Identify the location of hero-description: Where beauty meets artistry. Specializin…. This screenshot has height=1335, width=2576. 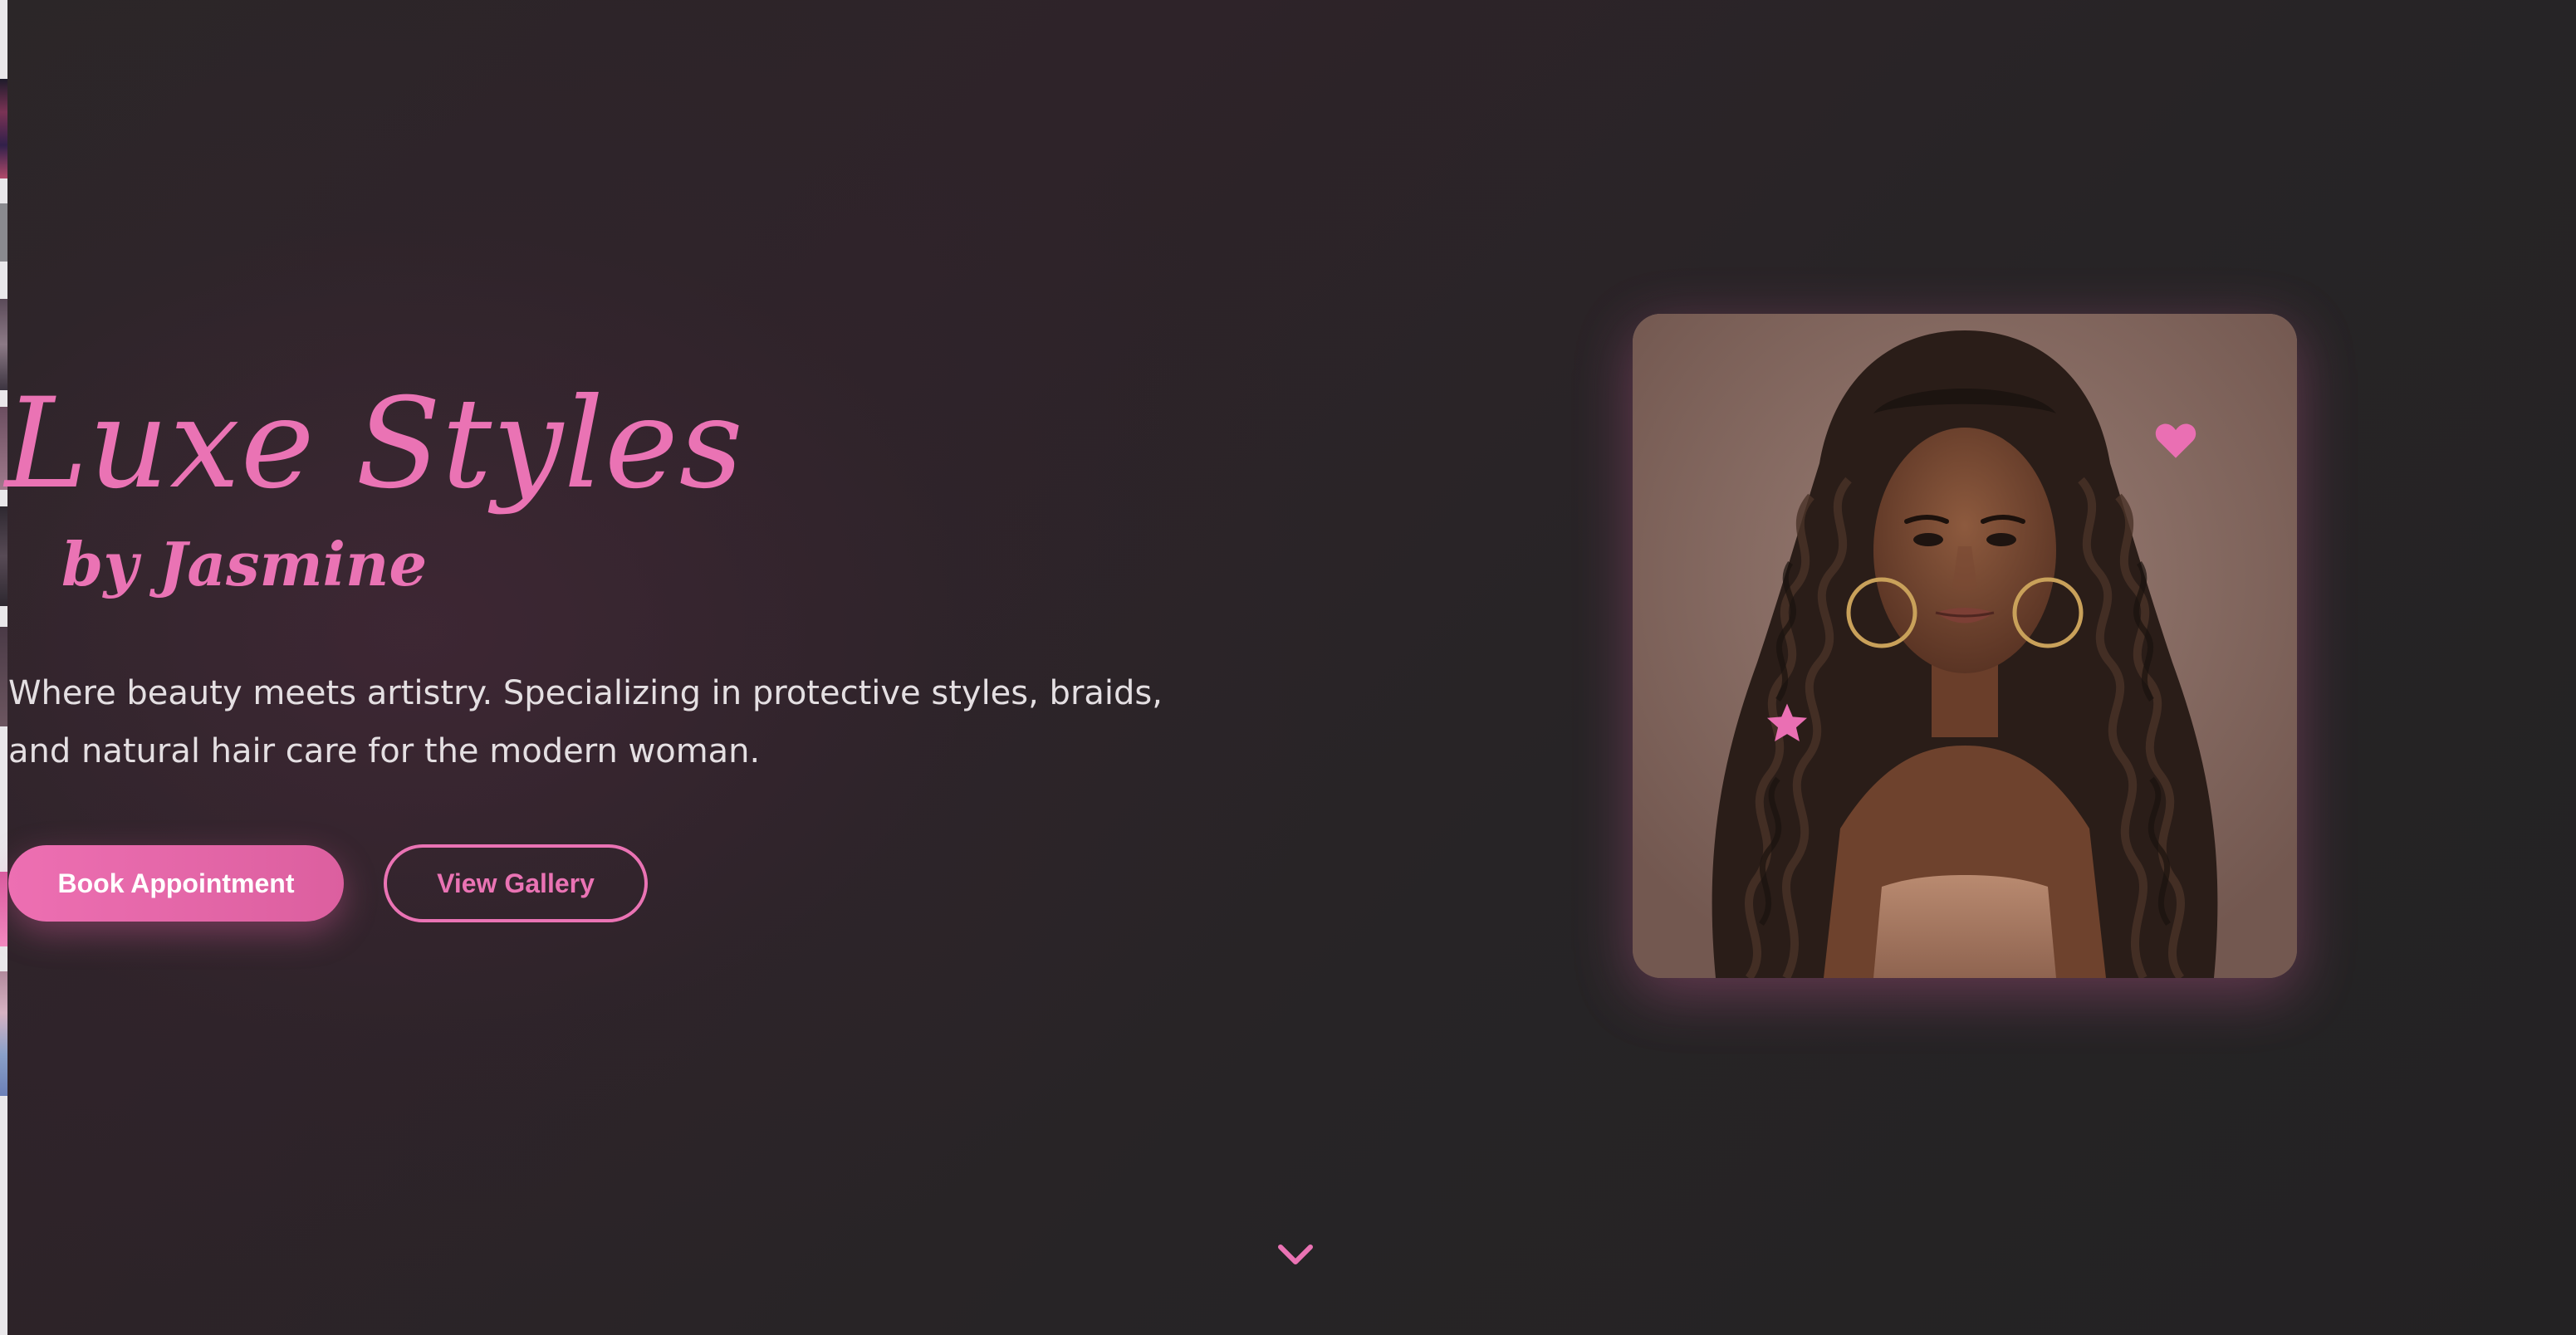
(585, 722).